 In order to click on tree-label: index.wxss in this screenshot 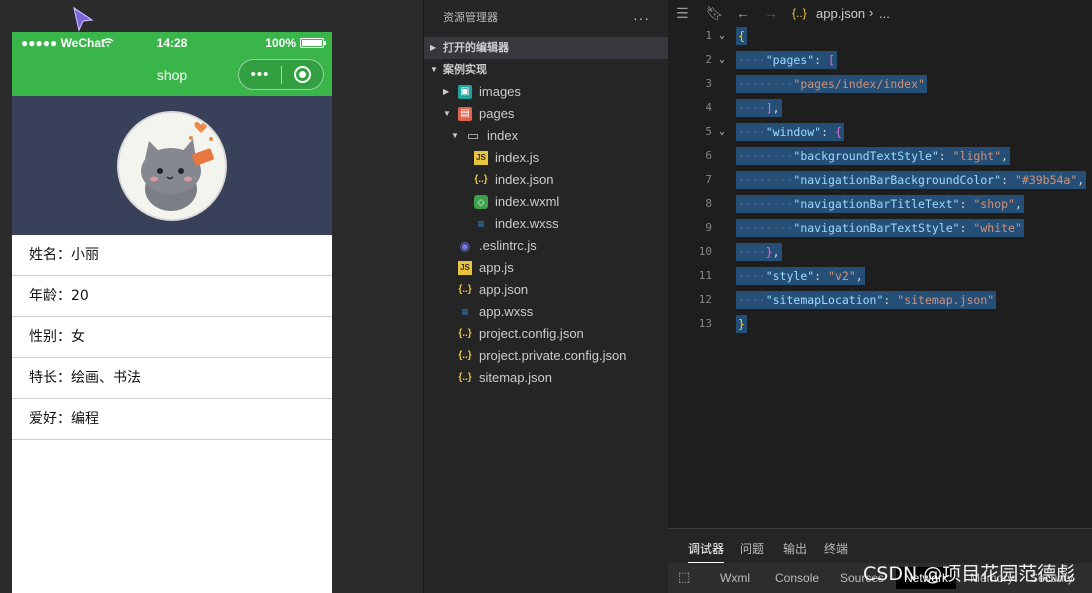, I will do `click(527, 223)`.